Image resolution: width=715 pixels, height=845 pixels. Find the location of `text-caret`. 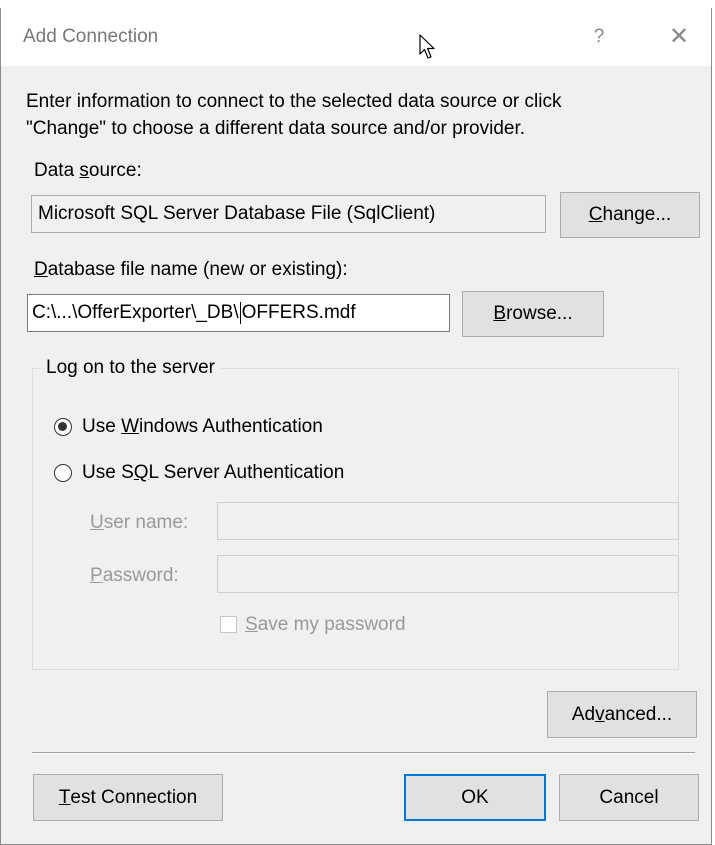

text-caret is located at coordinates (240, 313).